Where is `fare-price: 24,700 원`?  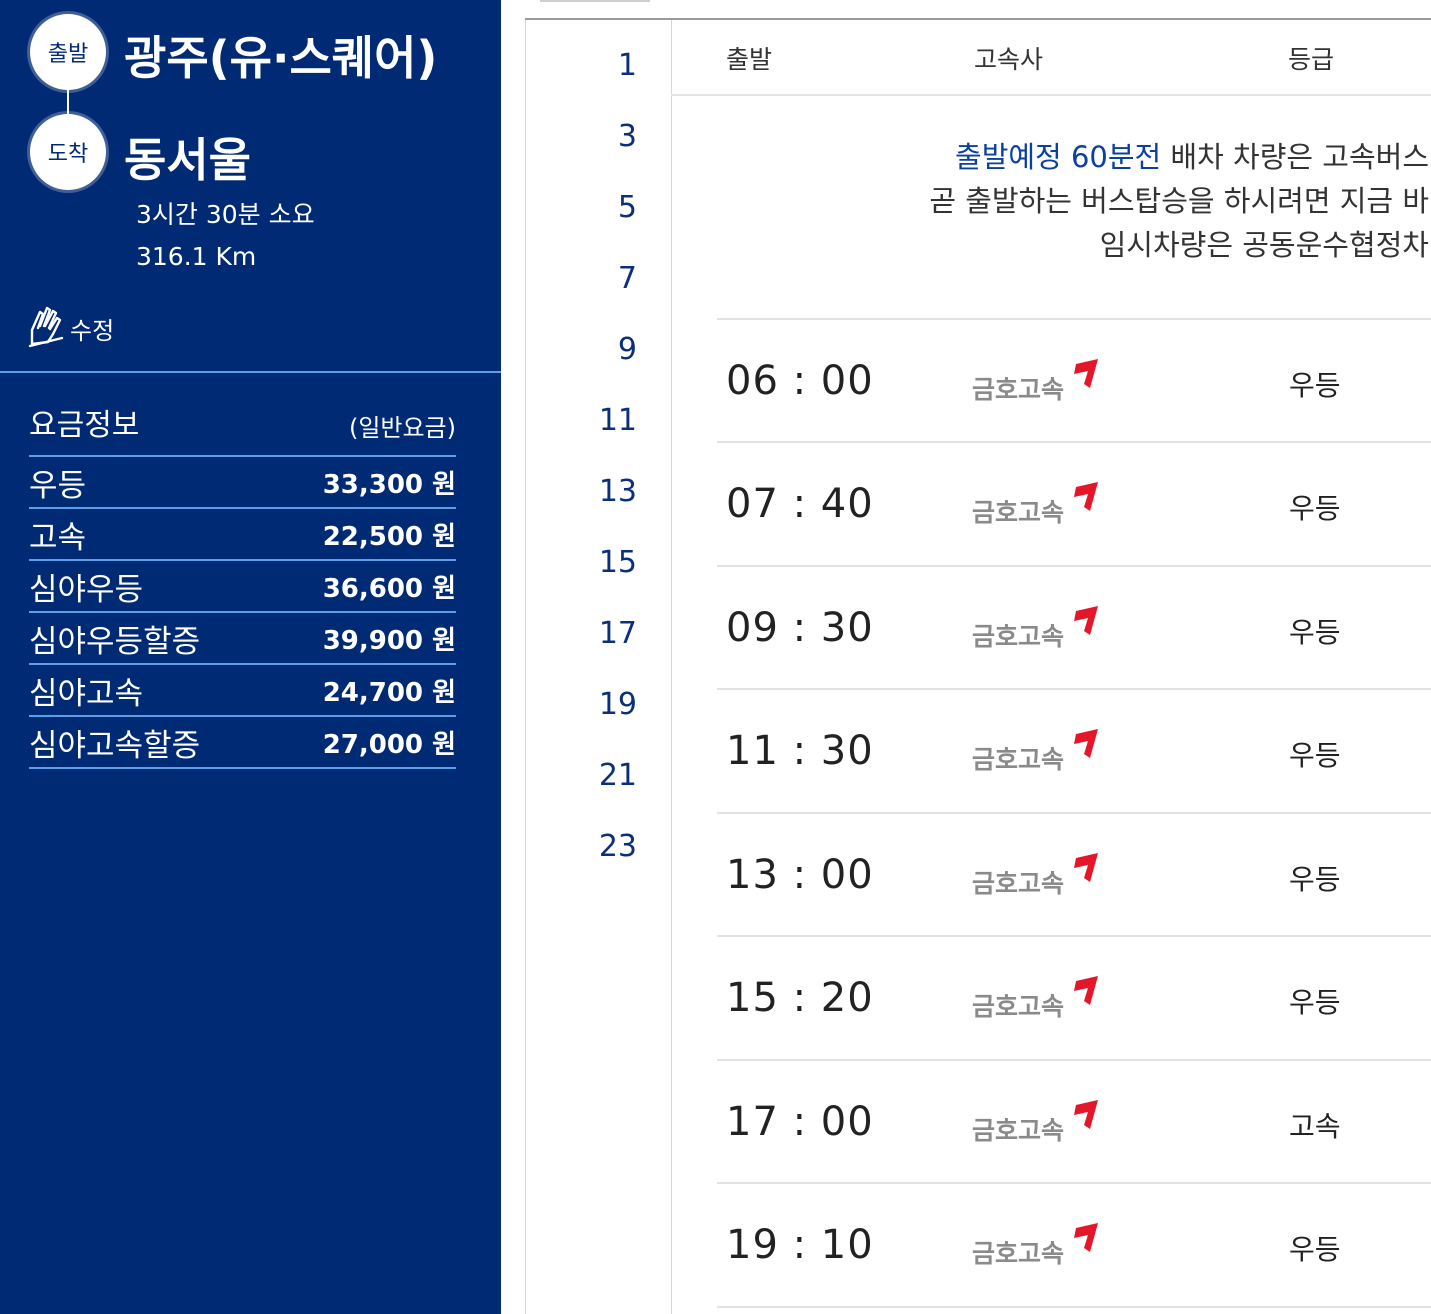
fare-price: 24,700 원 is located at coordinates (389, 692).